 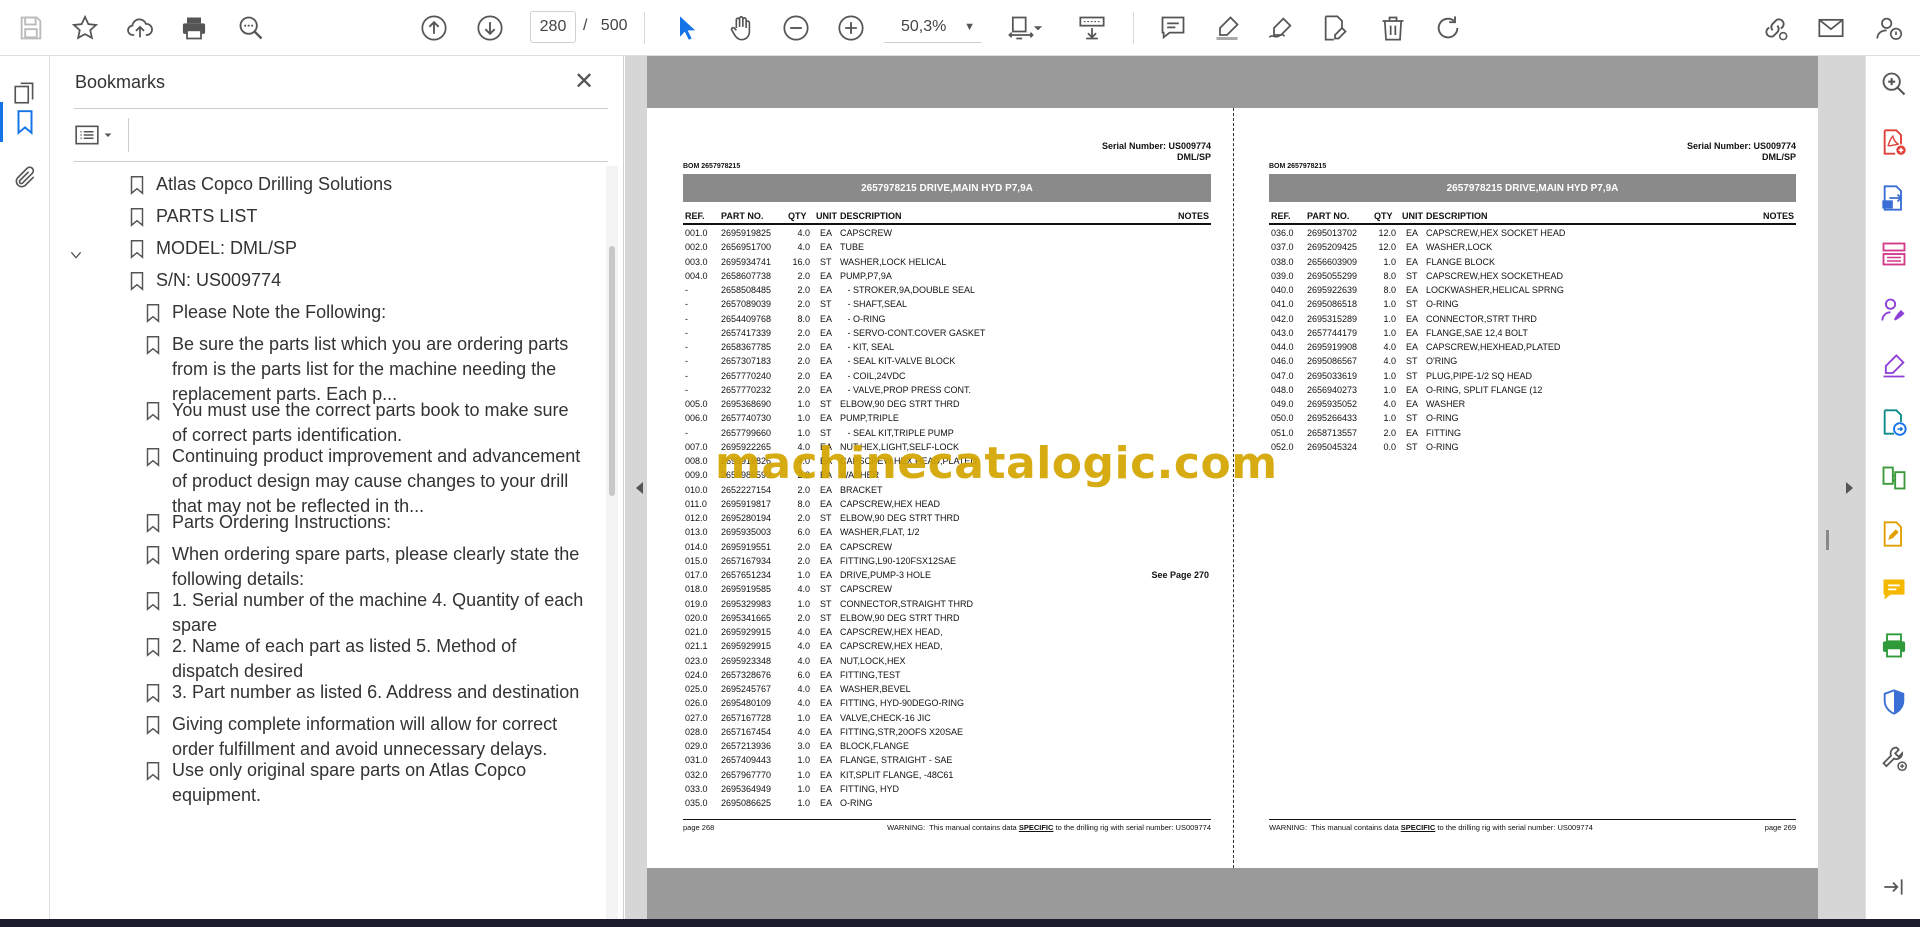 I want to click on page-fit-chevron-icon, so click(x=1038, y=28).